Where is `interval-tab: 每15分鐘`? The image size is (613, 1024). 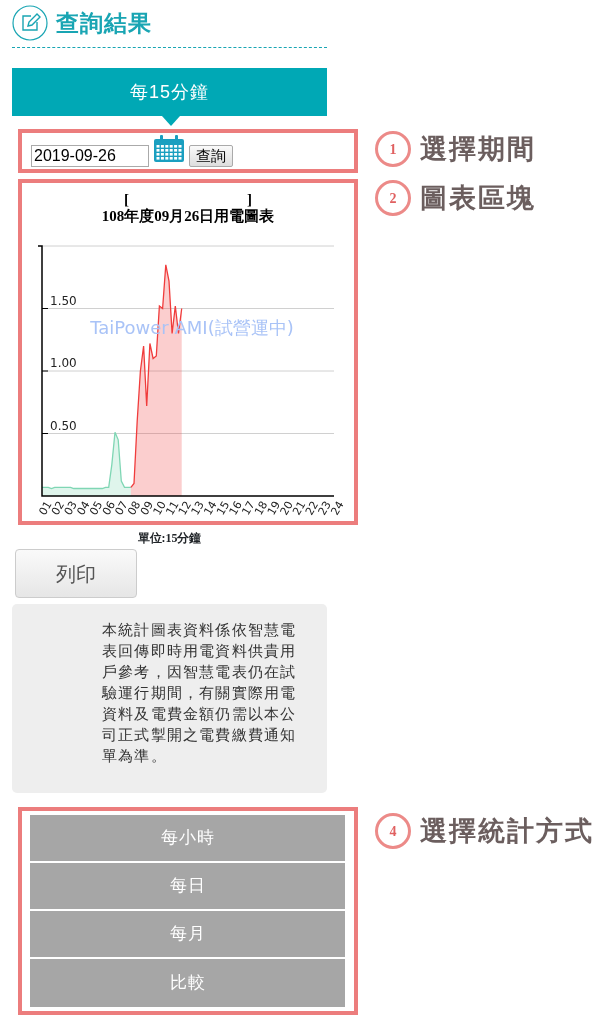
interval-tab: 每15分鐘 is located at coordinates (169, 92).